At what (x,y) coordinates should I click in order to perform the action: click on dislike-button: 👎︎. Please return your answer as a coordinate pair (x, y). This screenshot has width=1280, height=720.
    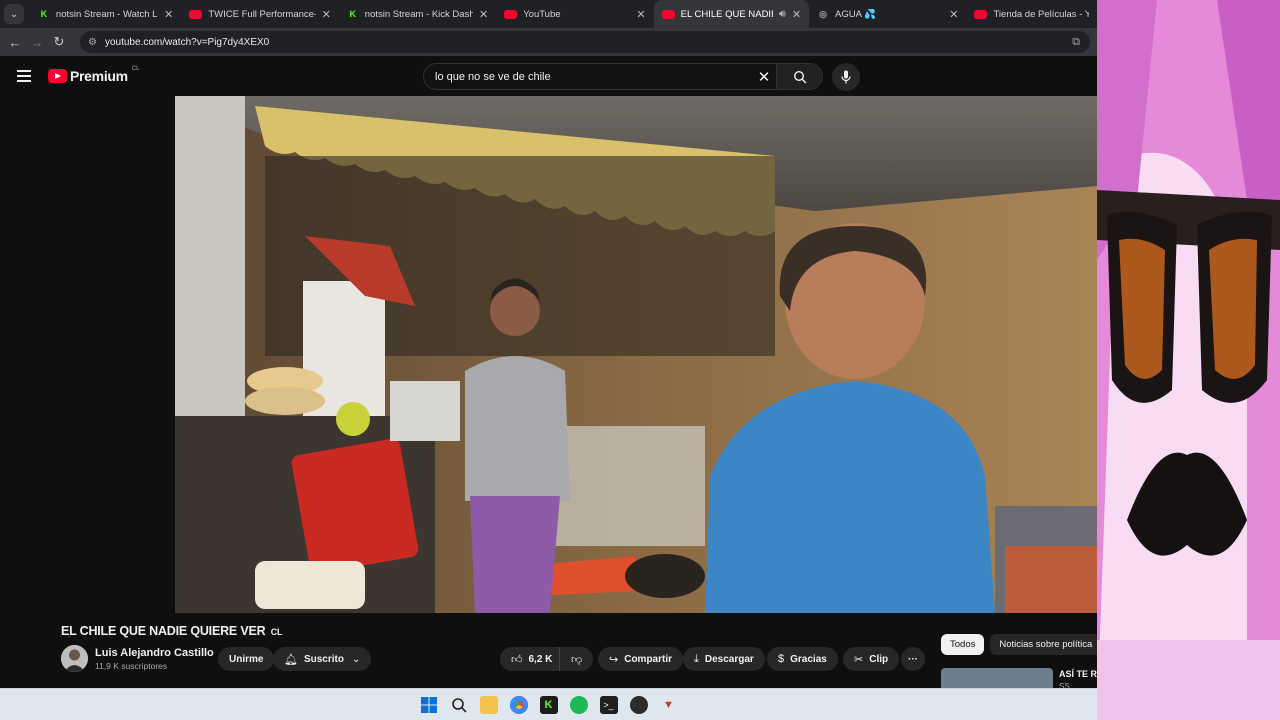
    Looking at the image, I should click on (576, 659).